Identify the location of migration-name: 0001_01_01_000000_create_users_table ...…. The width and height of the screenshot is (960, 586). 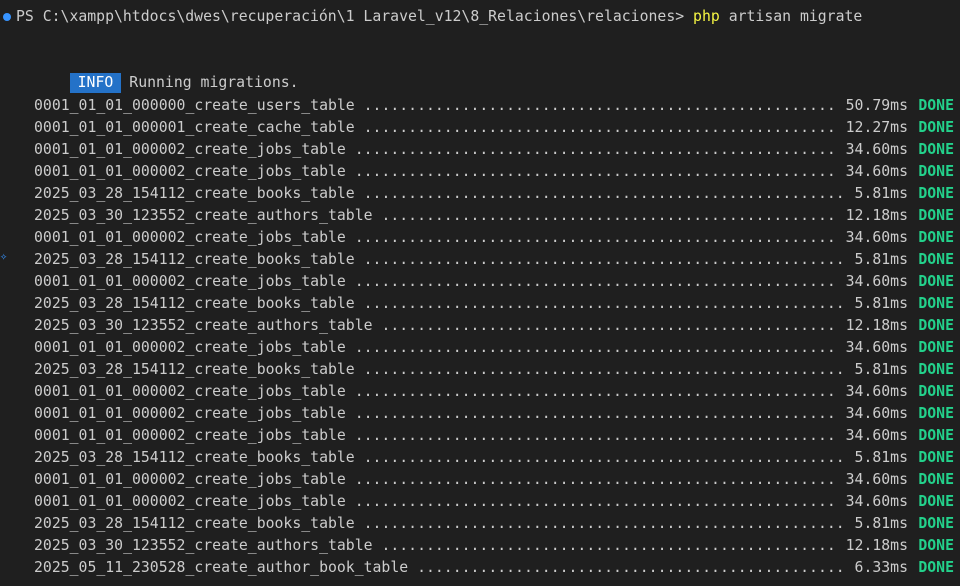
(435, 105).